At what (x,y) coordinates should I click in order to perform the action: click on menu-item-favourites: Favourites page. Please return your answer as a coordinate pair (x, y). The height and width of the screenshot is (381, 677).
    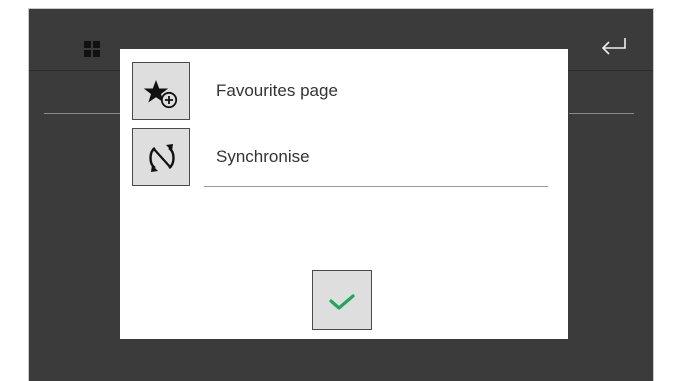
    Looking at the image, I should click on (342, 91).